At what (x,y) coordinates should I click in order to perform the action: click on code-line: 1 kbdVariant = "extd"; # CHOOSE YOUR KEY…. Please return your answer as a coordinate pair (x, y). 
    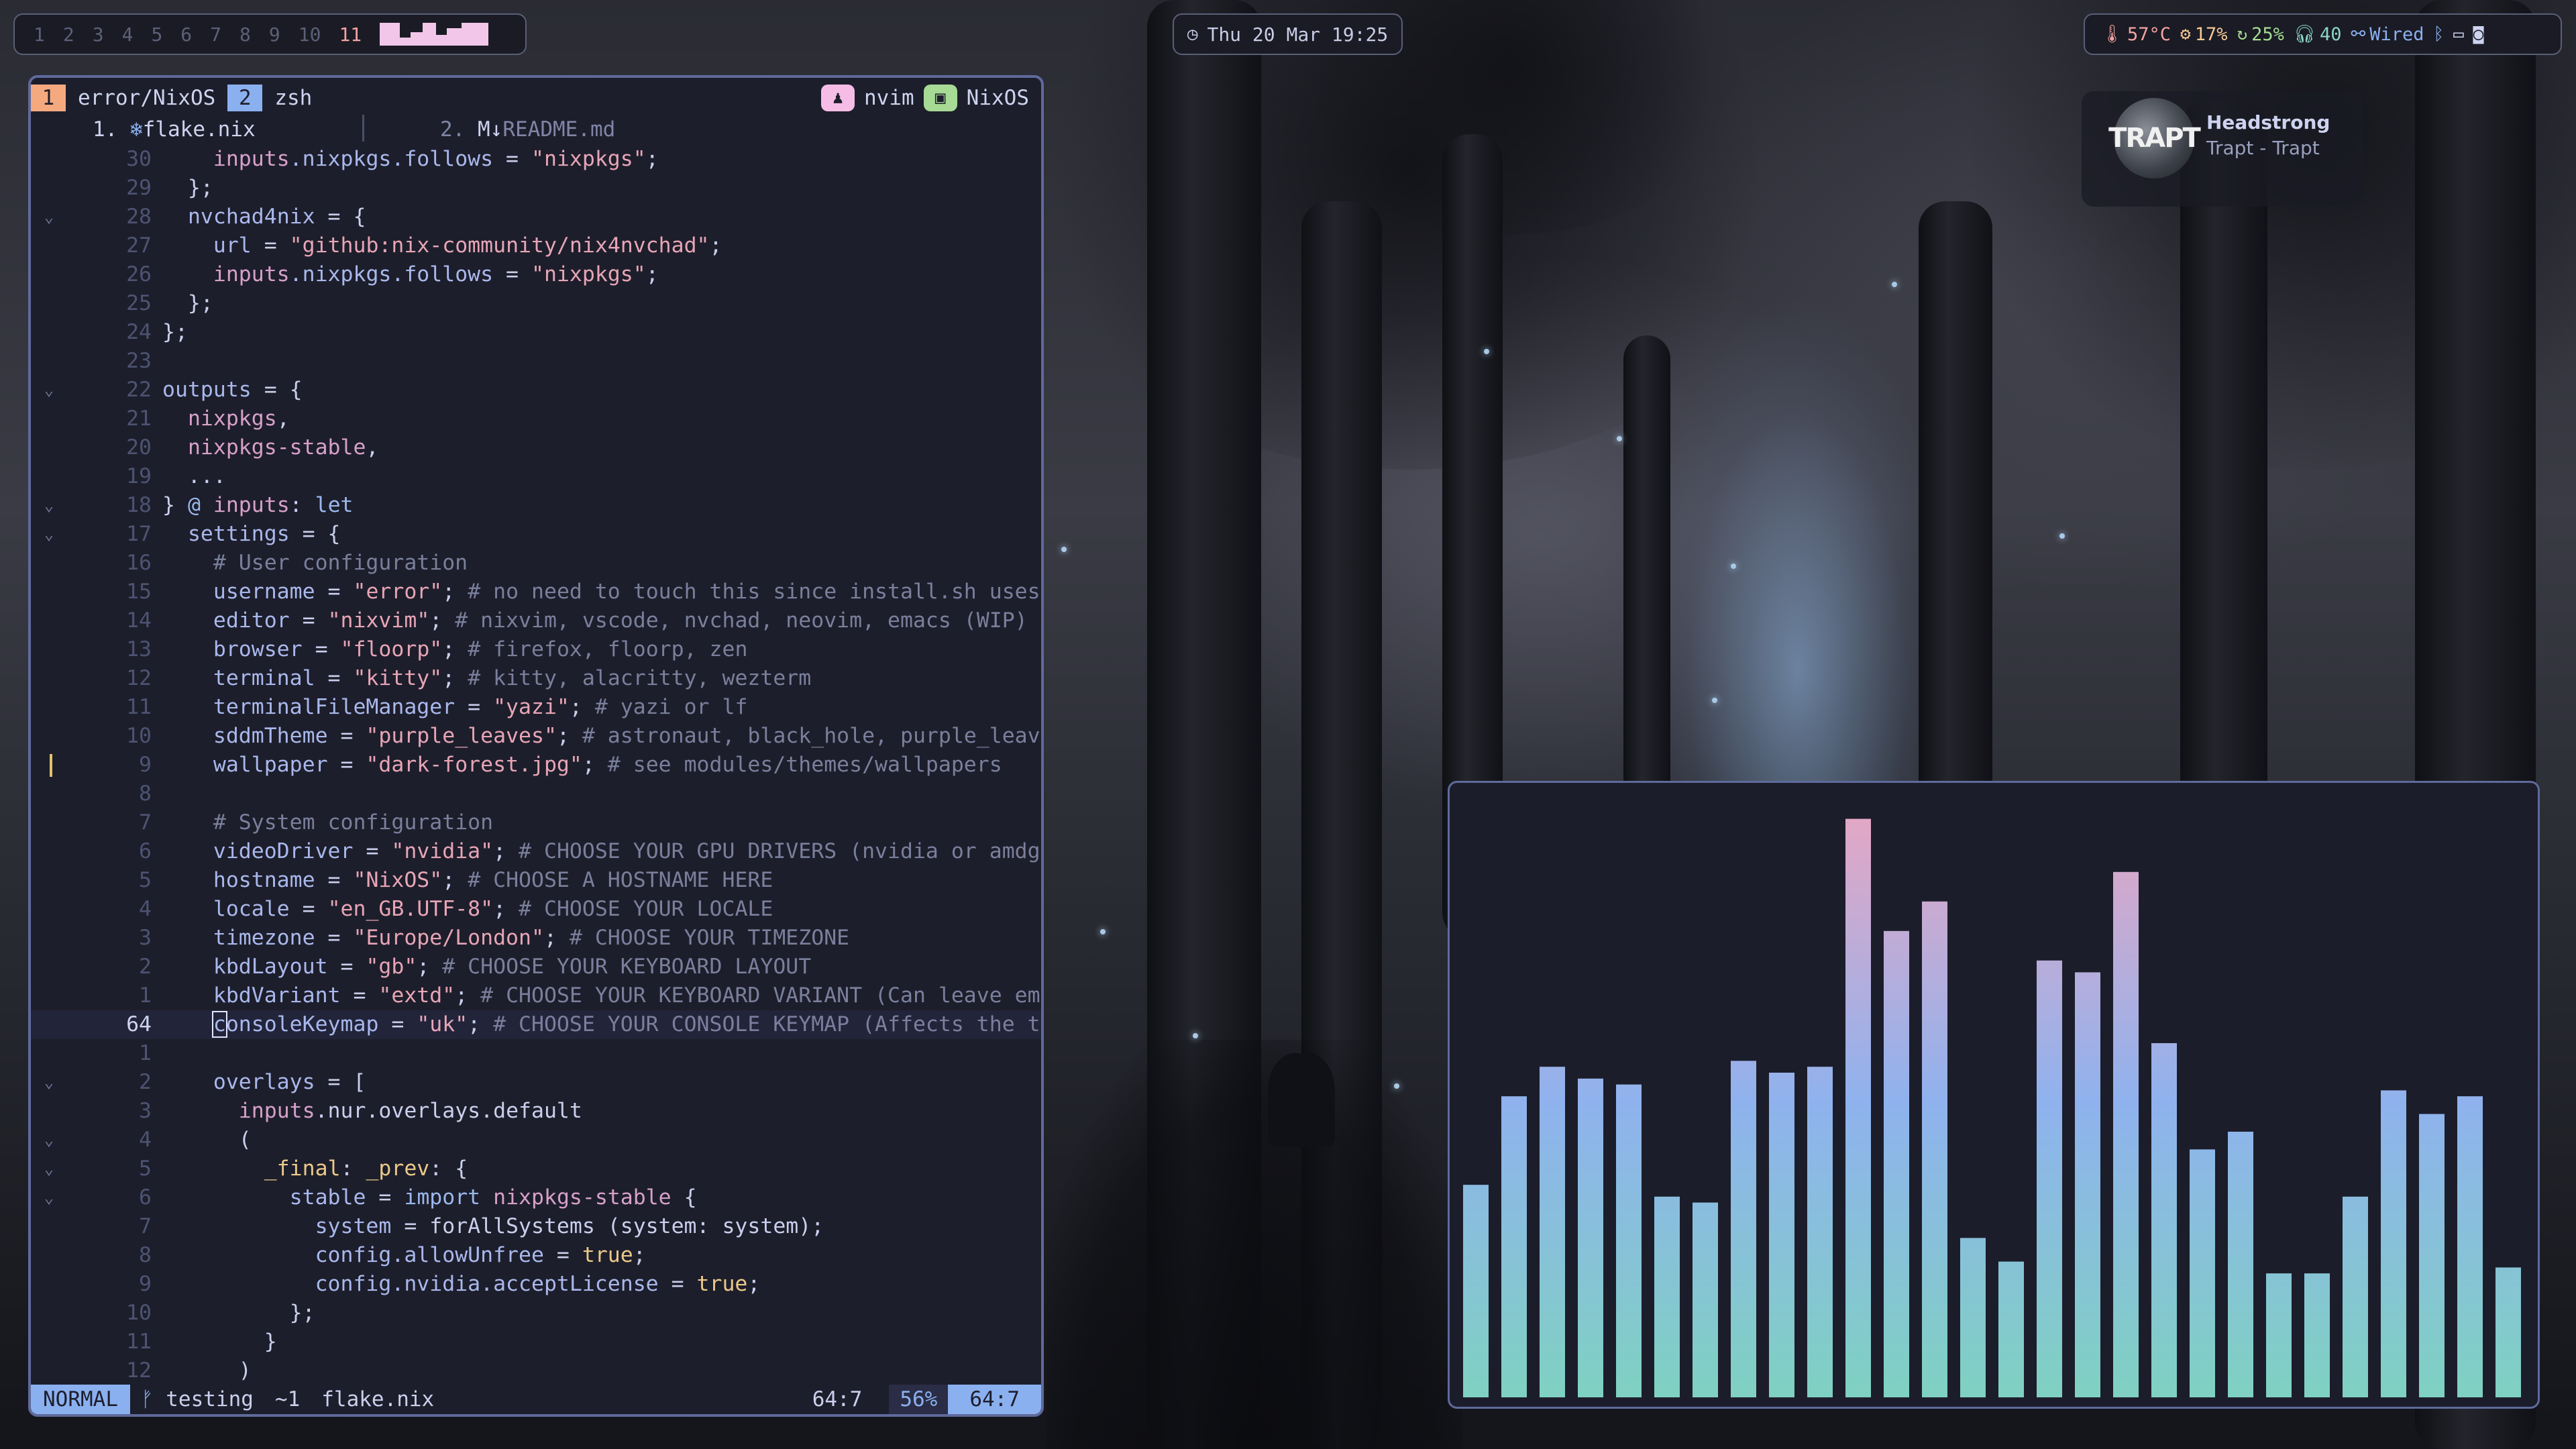
    Looking at the image, I should click on (536, 995).